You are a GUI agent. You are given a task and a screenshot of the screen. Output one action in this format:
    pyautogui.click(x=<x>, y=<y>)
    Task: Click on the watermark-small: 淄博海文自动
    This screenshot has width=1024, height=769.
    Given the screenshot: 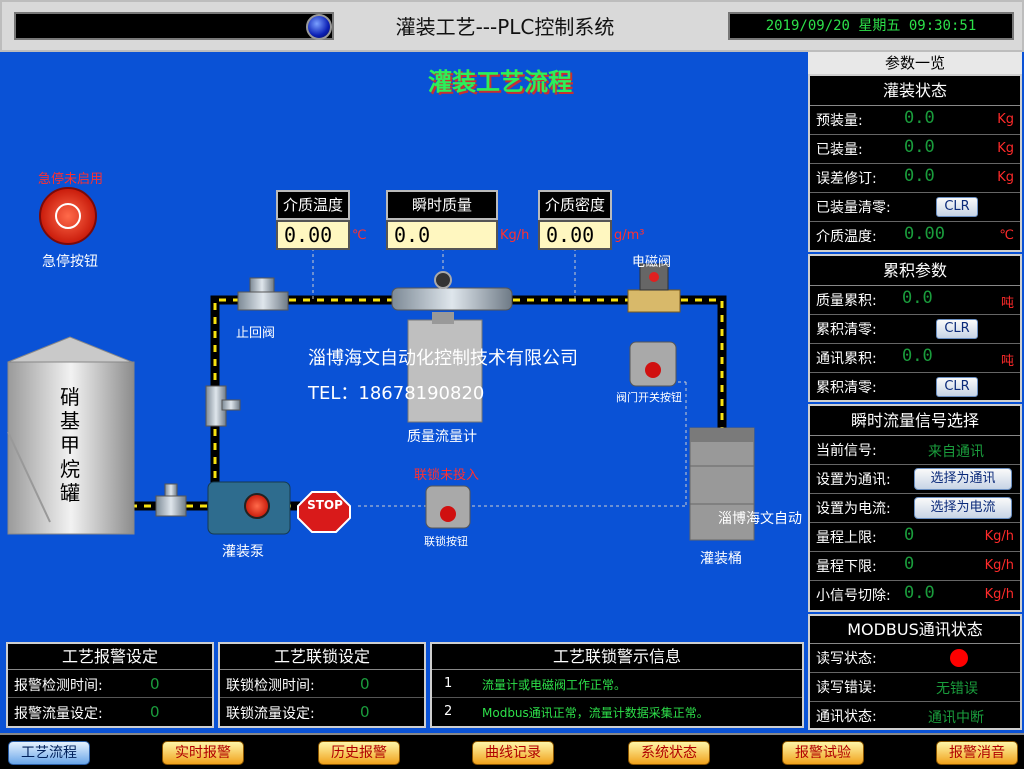 What is the action you would take?
    pyautogui.click(x=760, y=519)
    